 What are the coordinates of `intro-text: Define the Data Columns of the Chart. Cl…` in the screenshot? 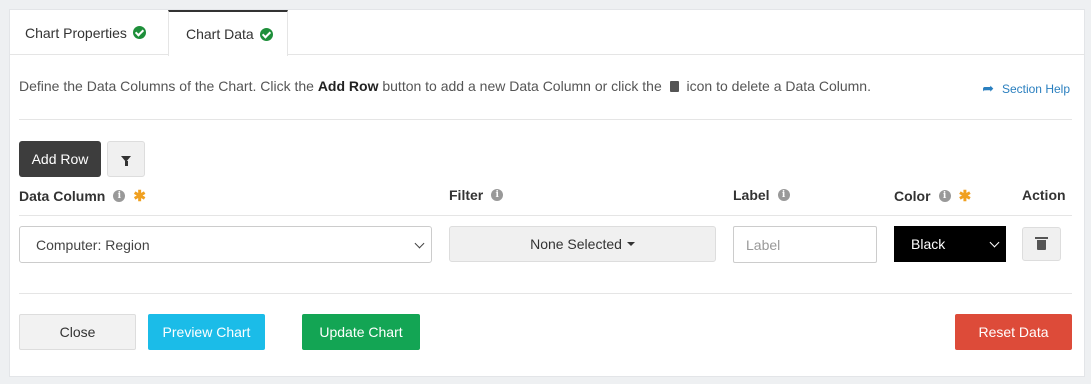 It's located at (445, 86).